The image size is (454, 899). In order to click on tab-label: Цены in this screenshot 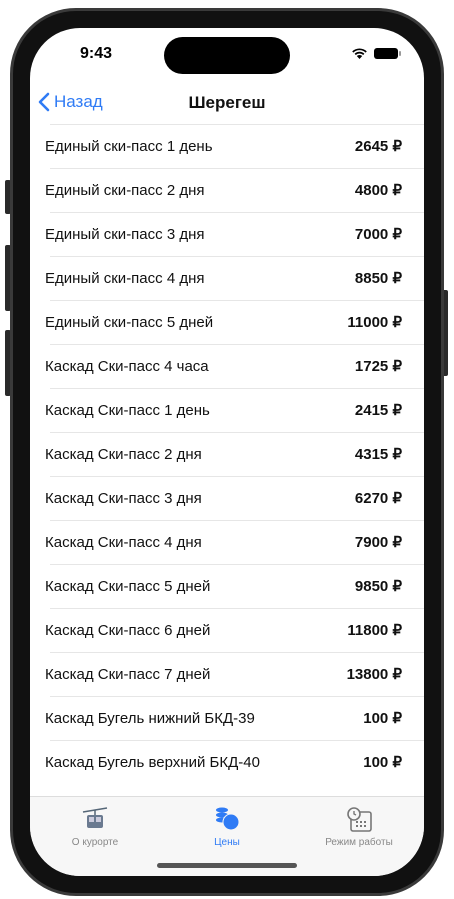, I will do `click(227, 842)`.